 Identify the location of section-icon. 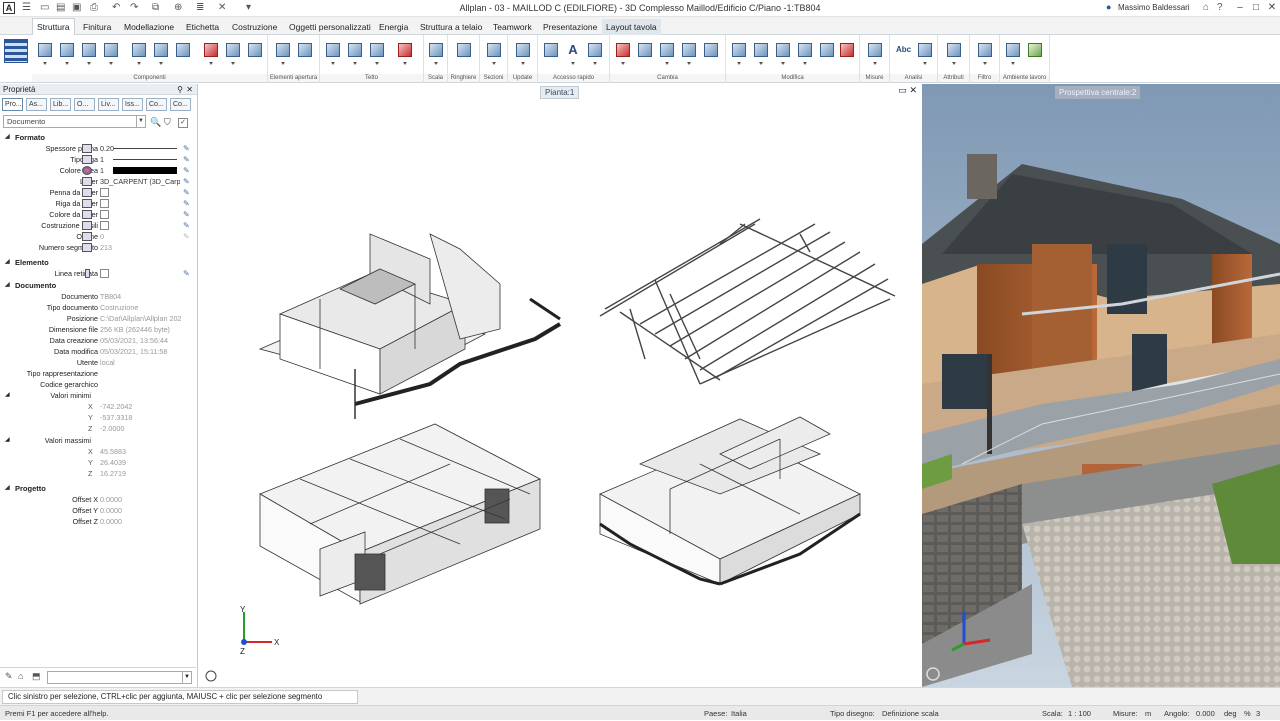
(494, 53).